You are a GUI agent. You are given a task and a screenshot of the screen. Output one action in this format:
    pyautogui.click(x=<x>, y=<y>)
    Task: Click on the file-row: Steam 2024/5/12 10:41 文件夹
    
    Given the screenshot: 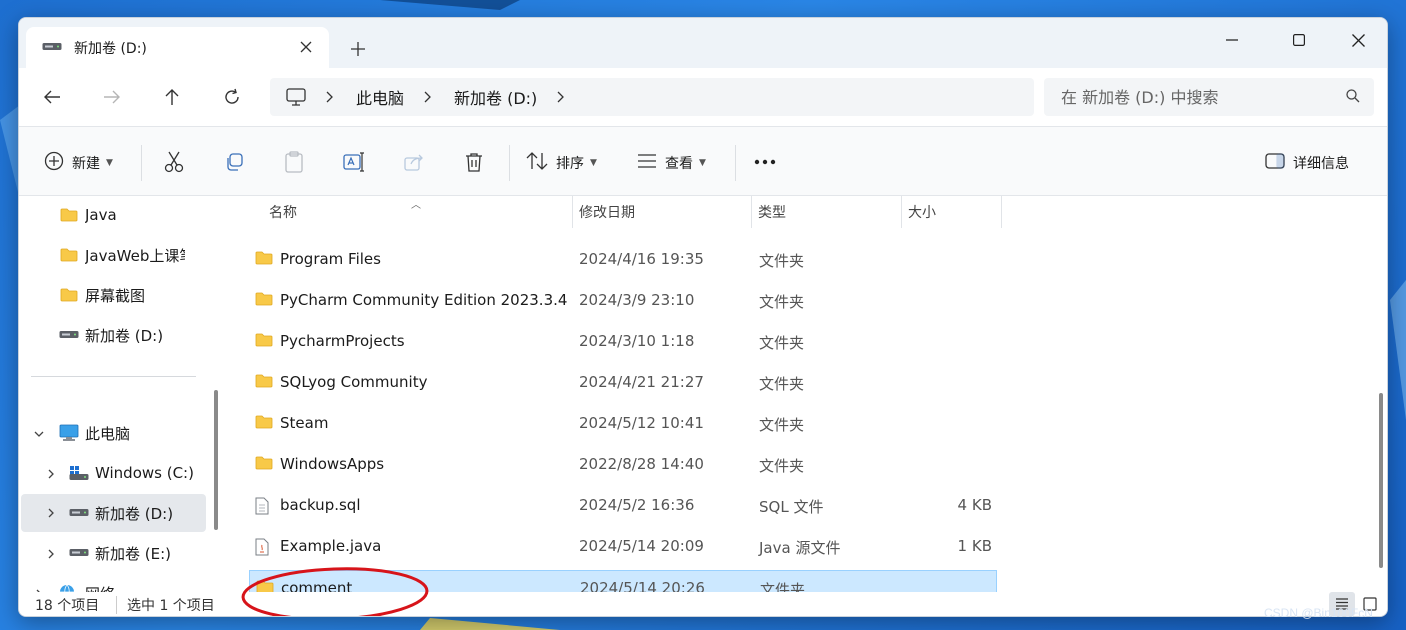 What is the action you would take?
    pyautogui.click(x=623, y=424)
    